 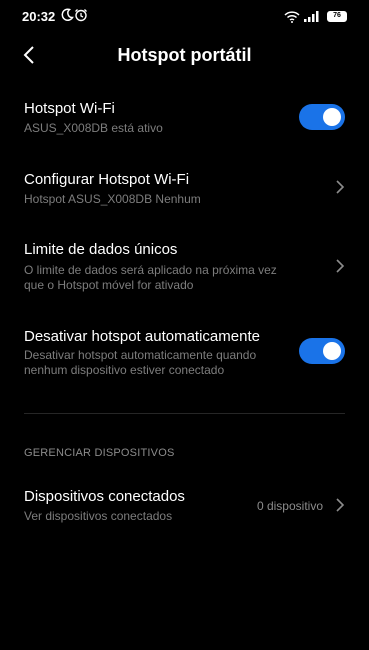 What do you see at coordinates (39, 16) in the screenshot?
I see `status-time: 20:32` at bounding box center [39, 16].